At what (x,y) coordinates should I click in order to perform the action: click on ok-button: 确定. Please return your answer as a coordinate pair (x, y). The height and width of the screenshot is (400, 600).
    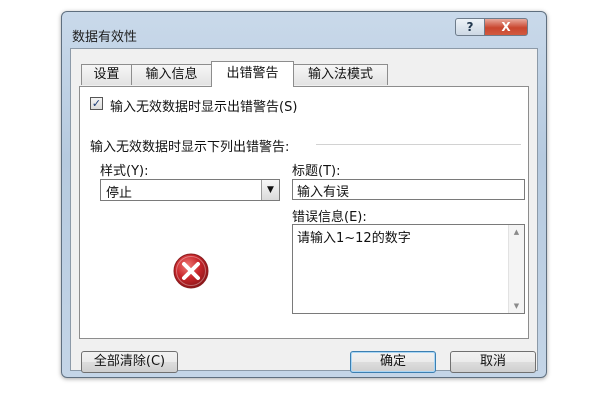
    Looking at the image, I should click on (393, 362).